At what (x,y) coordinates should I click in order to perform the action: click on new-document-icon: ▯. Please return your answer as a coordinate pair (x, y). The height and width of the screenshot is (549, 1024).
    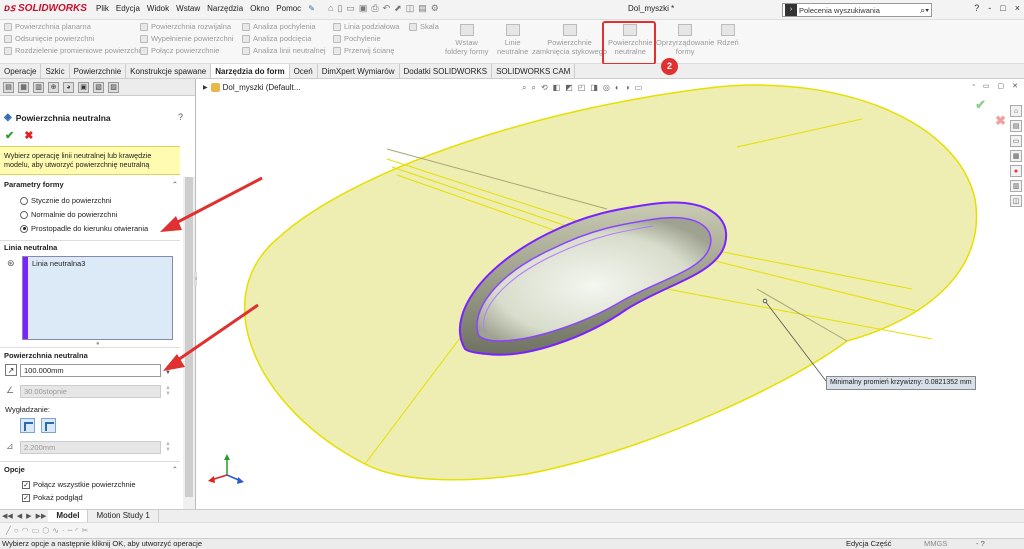
    Looking at the image, I should click on (339, 8).